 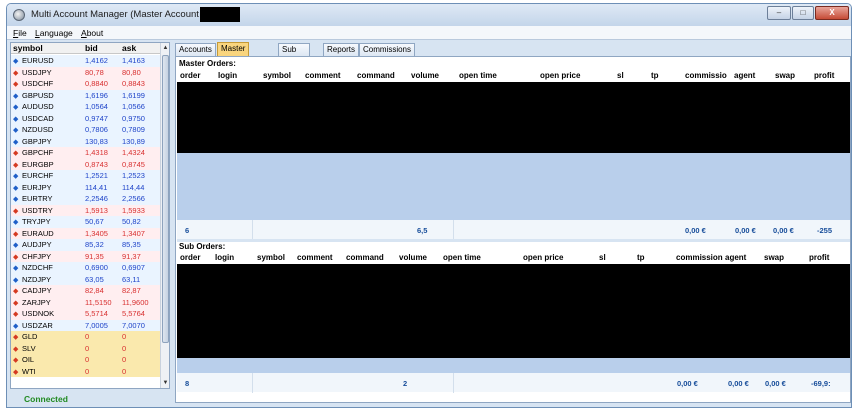 What do you see at coordinates (86, 141) in the screenshot?
I see `quote-row: ◆ GBPJPY 130,83 130,89` at bounding box center [86, 141].